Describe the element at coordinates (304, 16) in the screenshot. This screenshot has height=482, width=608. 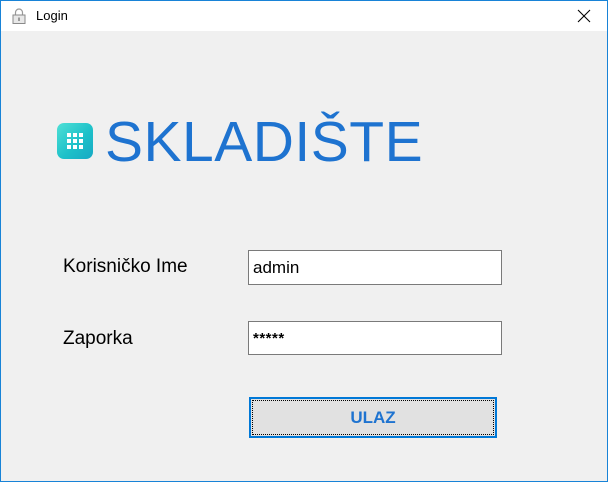
I see `title-bar: Login` at that location.